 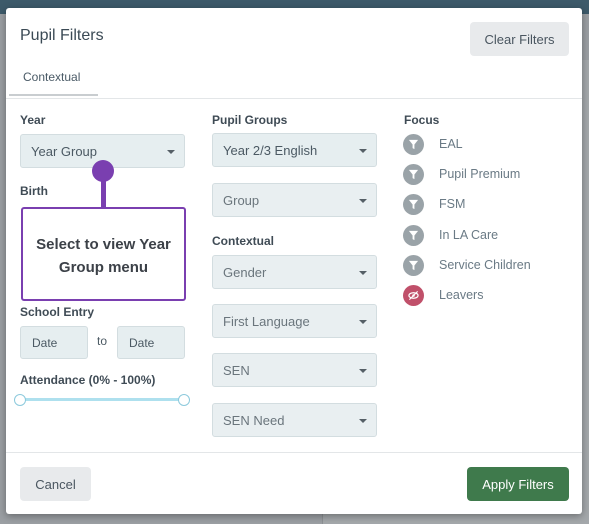 I want to click on focus-item-label: Pupil Premium, so click(x=480, y=174).